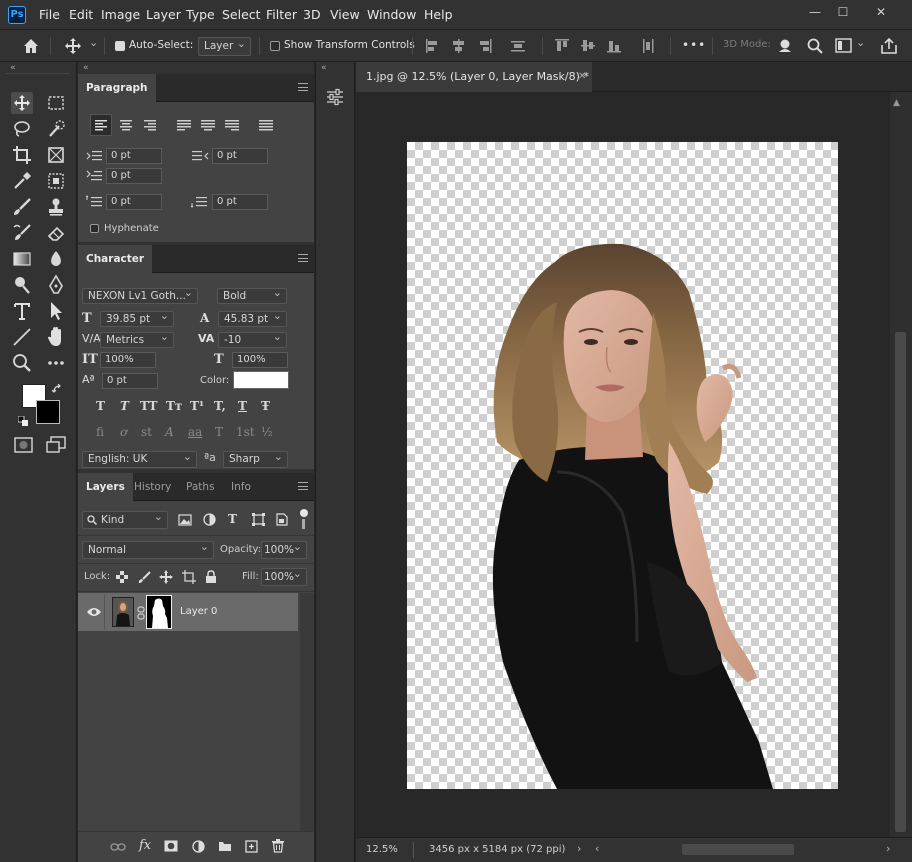  Describe the element at coordinates (166, 577) in the screenshot. I see `lock-position-icon` at that location.